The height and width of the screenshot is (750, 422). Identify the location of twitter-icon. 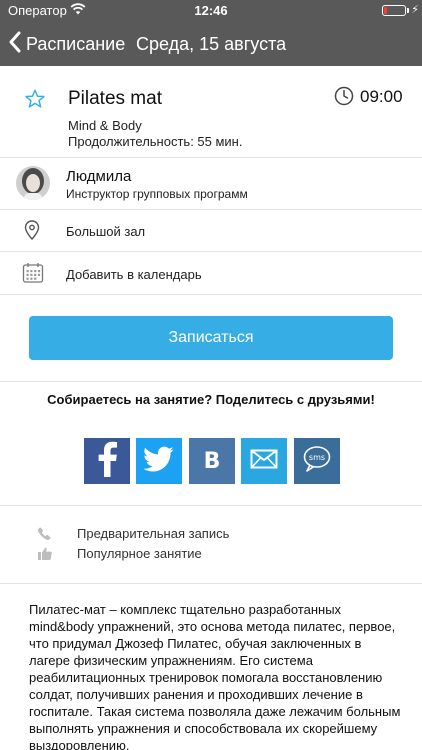
(158, 461).